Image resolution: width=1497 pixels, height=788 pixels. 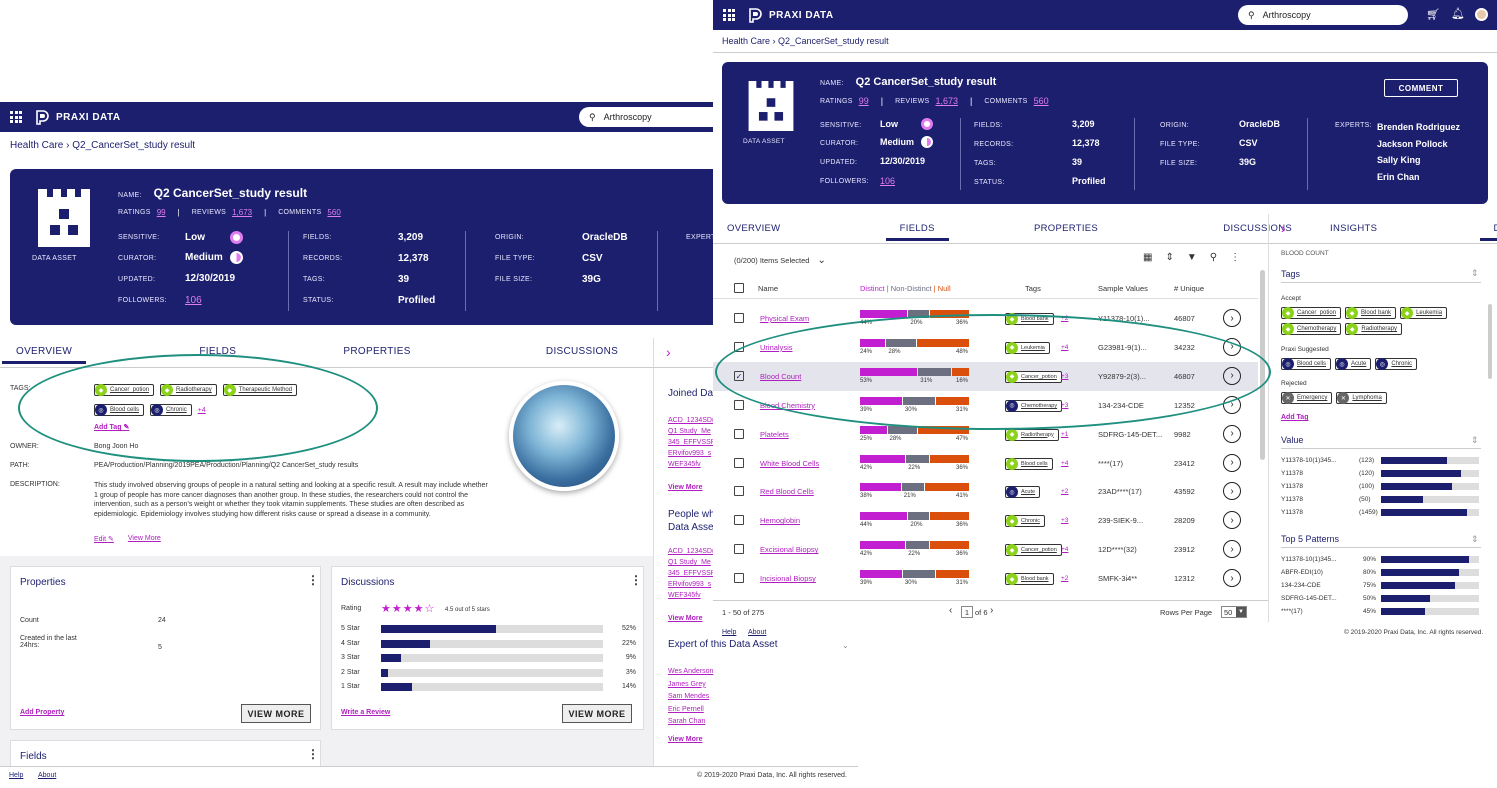 What do you see at coordinates (768, 288) in the screenshot?
I see `col-name: Name` at bounding box center [768, 288].